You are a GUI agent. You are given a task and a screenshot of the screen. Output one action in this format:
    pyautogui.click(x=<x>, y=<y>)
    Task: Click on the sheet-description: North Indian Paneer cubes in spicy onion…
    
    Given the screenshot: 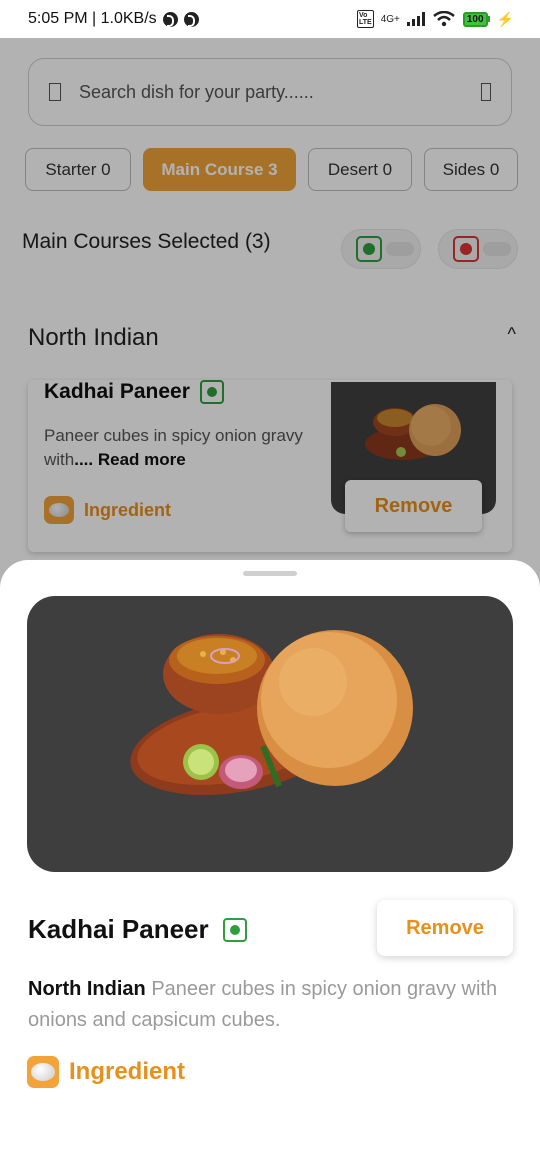 What is the action you would take?
    pyautogui.click(x=268, y=1005)
    